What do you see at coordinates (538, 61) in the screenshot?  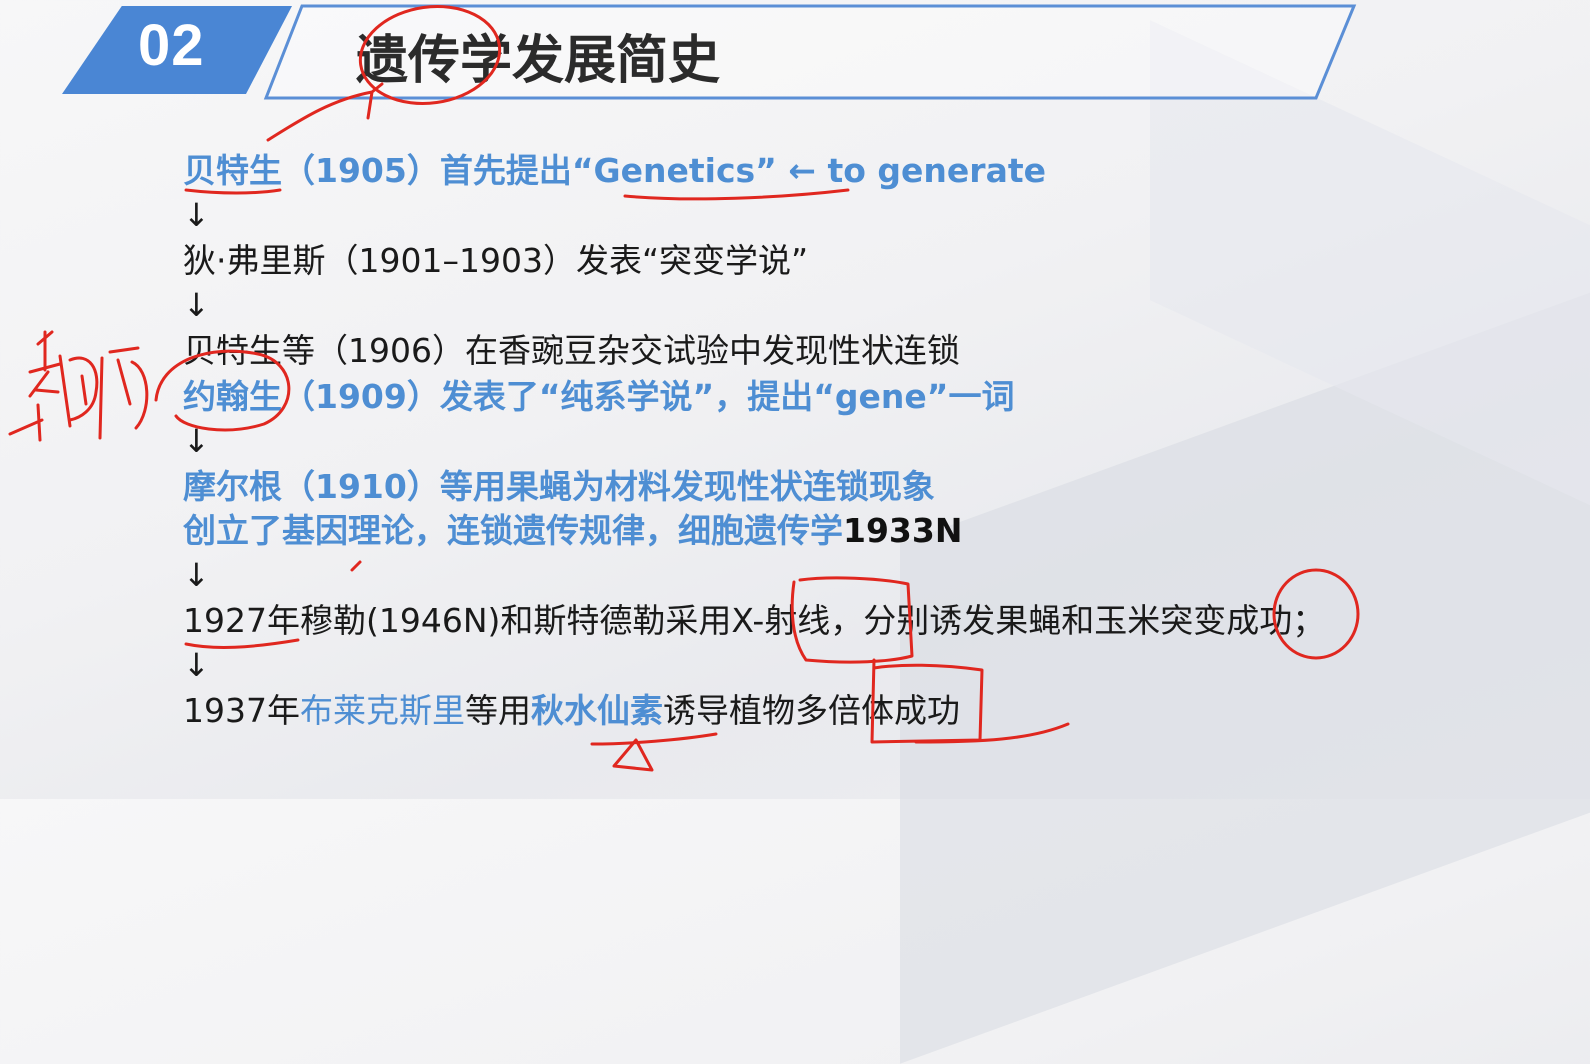 I see `page-title: 遗传学发展简史` at bounding box center [538, 61].